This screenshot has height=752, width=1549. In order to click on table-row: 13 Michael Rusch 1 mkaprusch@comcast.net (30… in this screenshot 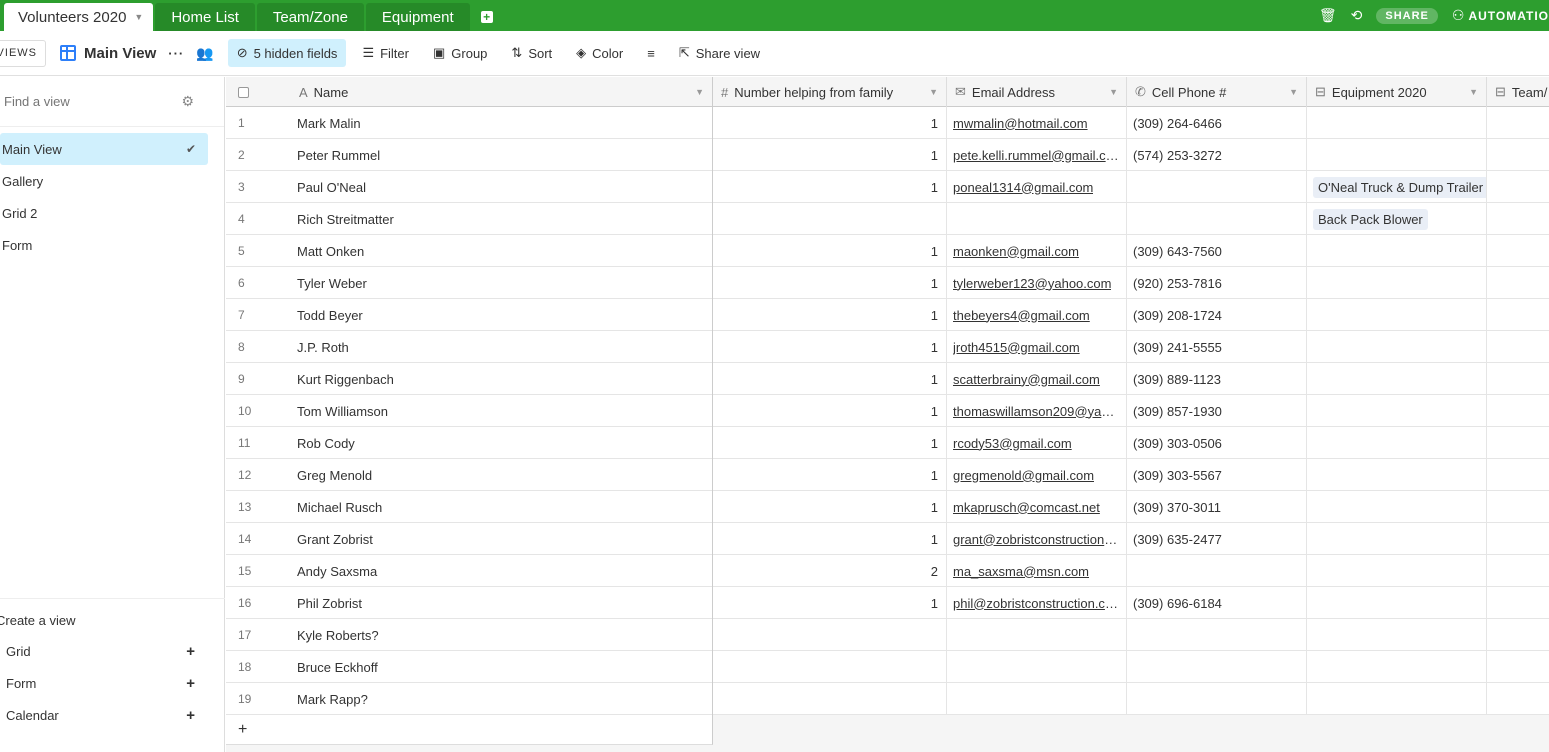, I will do `click(887, 507)`.